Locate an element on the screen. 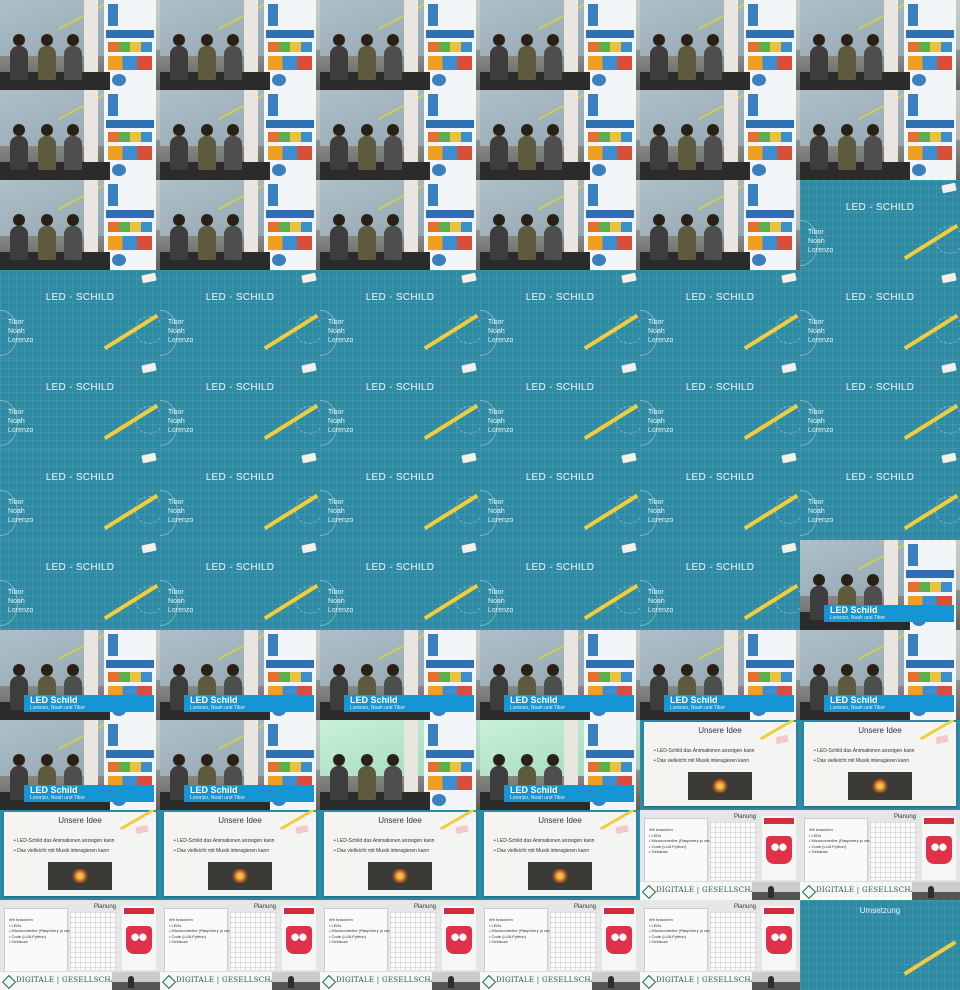 The height and width of the screenshot is (990, 960). umsetzung-slide-tile: Umsetzung is located at coordinates (880, 945).